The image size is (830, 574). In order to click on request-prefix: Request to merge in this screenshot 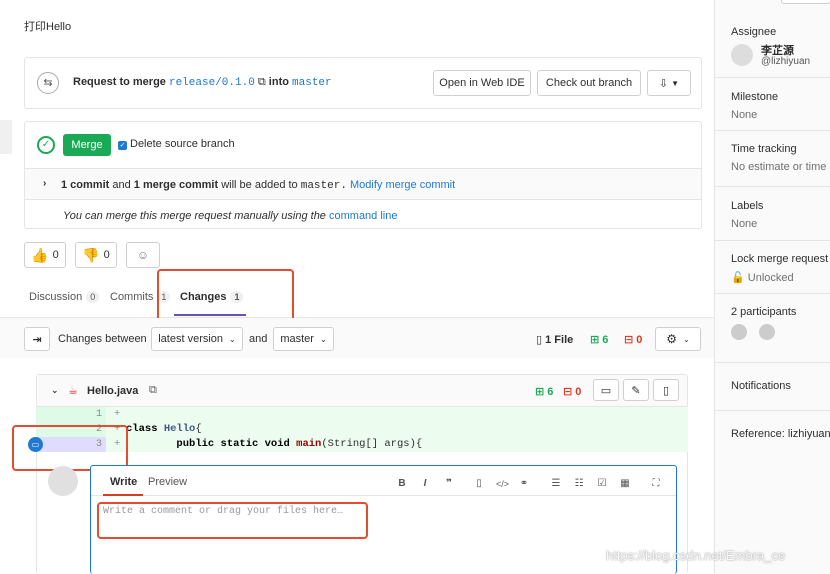, I will do `click(119, 82)`.